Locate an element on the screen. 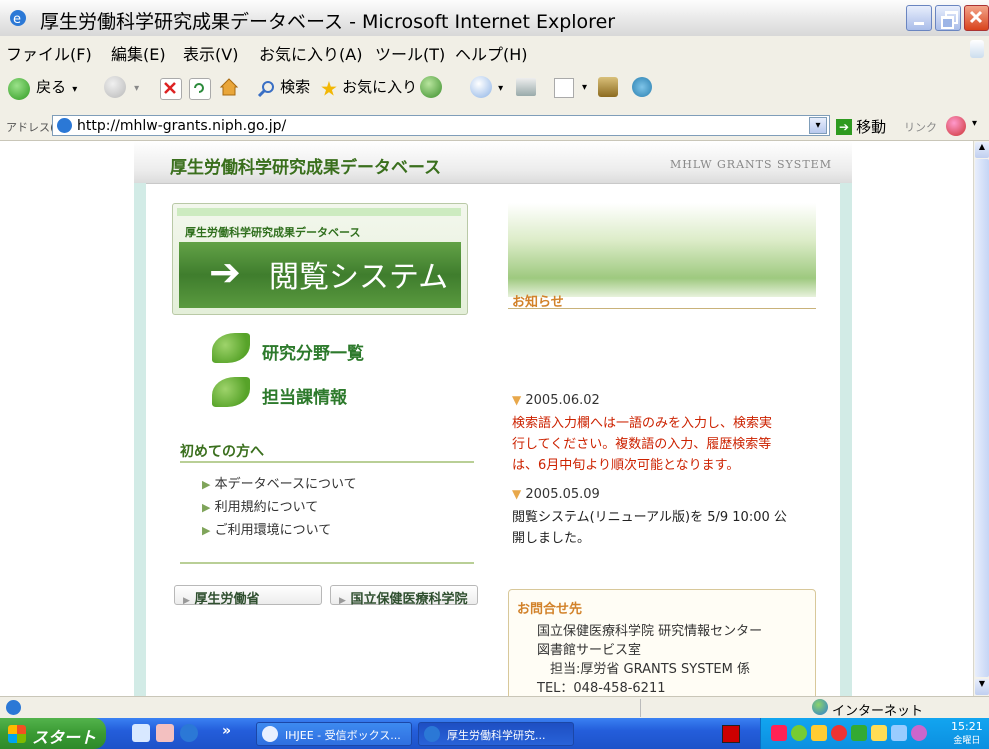  contact-line: 図書館サービス室 is located at coordinates (589, 650).